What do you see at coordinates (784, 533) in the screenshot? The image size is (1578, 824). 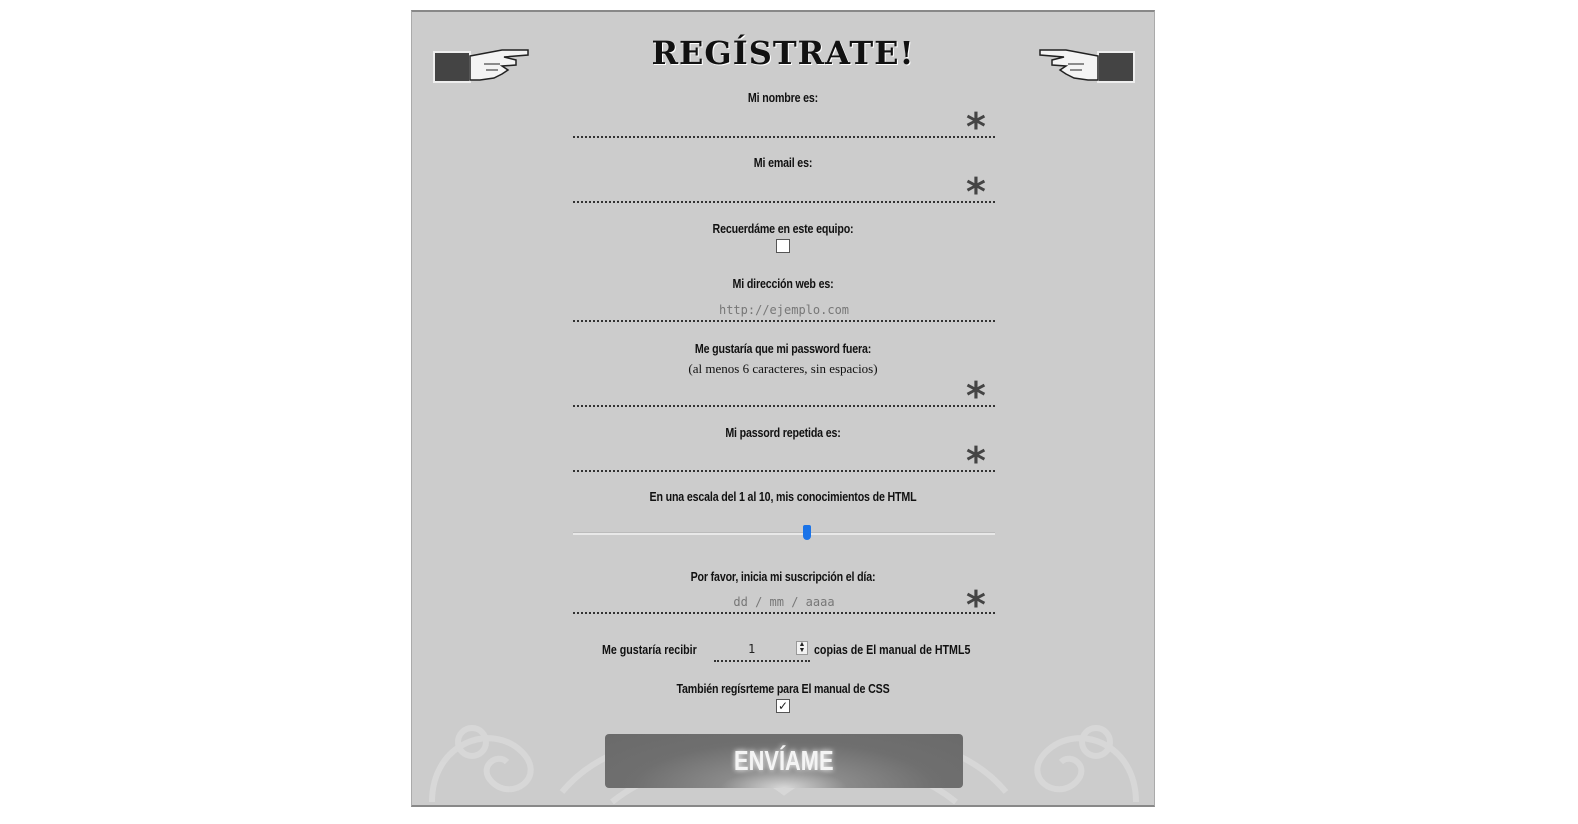 I see `skill-slider-track` at bounding box center [784, 533].